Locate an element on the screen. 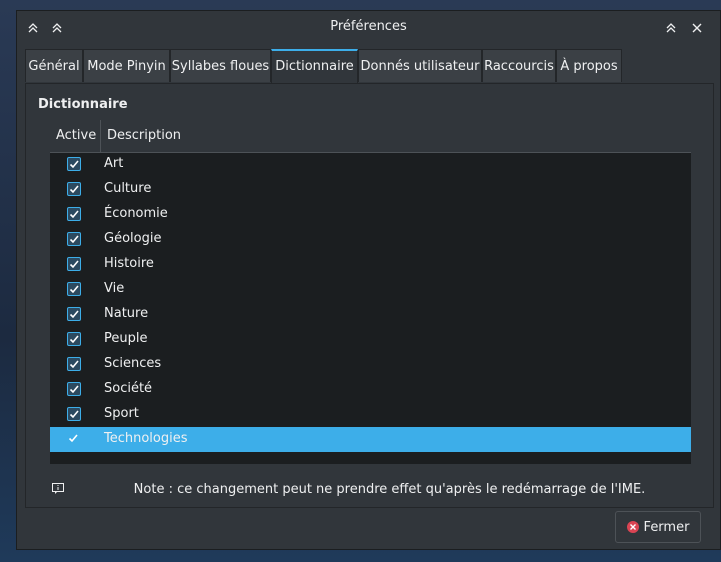  tab-donnes-utilisateur: Donnés utilisateur is located at coordinates (420, 65).